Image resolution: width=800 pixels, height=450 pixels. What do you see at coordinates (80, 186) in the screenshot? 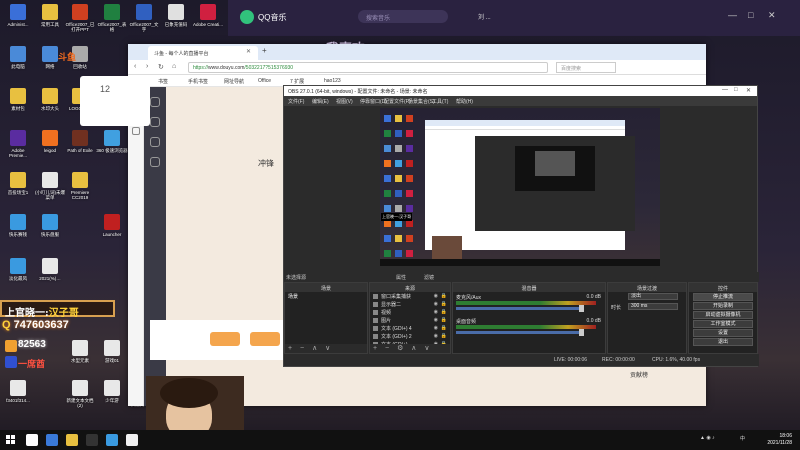
I see `desktop-icon: Premiere CC2019` at bounding box center [80, 186].